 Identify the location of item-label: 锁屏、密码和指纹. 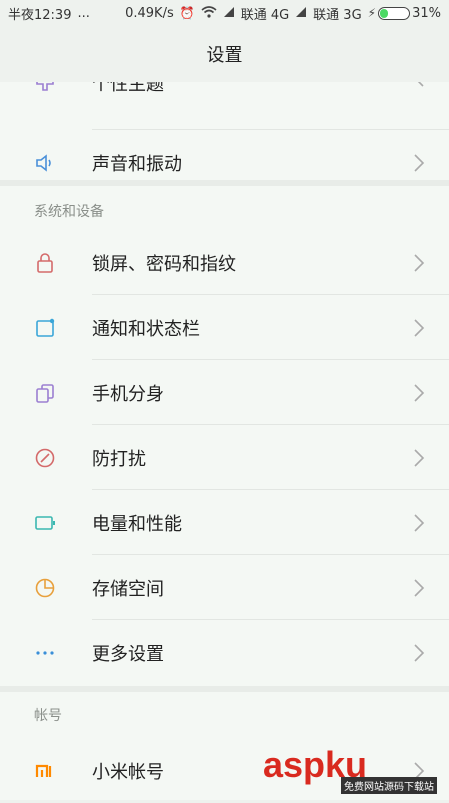
(164, 264).